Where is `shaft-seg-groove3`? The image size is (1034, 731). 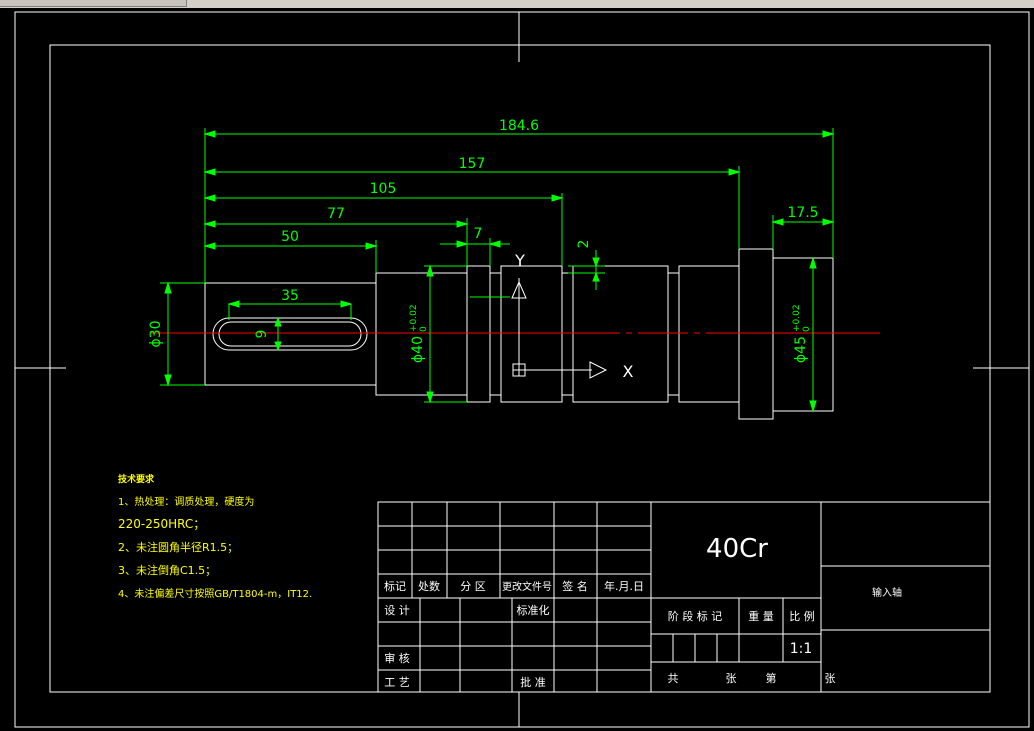
shaft-seg-groove3 is located at coordinates (673, 334).